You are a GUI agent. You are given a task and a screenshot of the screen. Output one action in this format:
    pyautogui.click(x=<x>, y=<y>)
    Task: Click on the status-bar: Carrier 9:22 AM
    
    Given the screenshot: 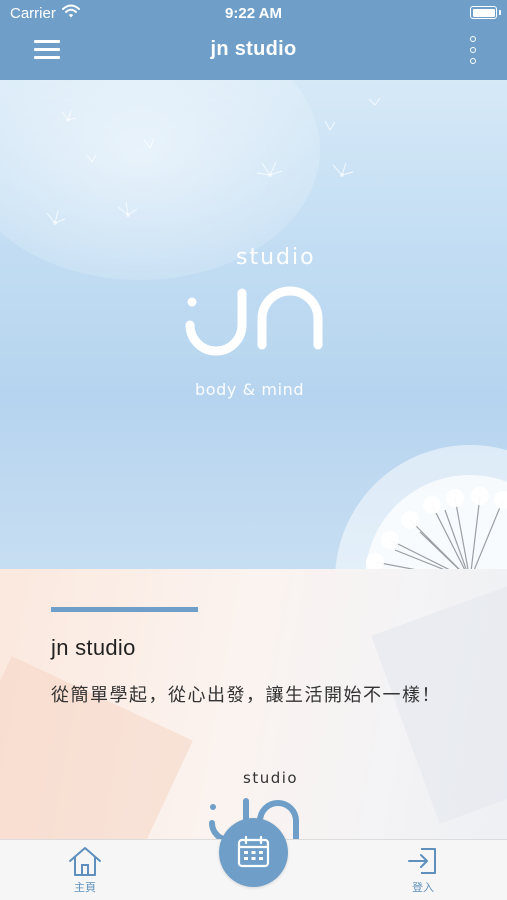 What is the action you would take?
    pyautogui.click(x=253, y=14)
    